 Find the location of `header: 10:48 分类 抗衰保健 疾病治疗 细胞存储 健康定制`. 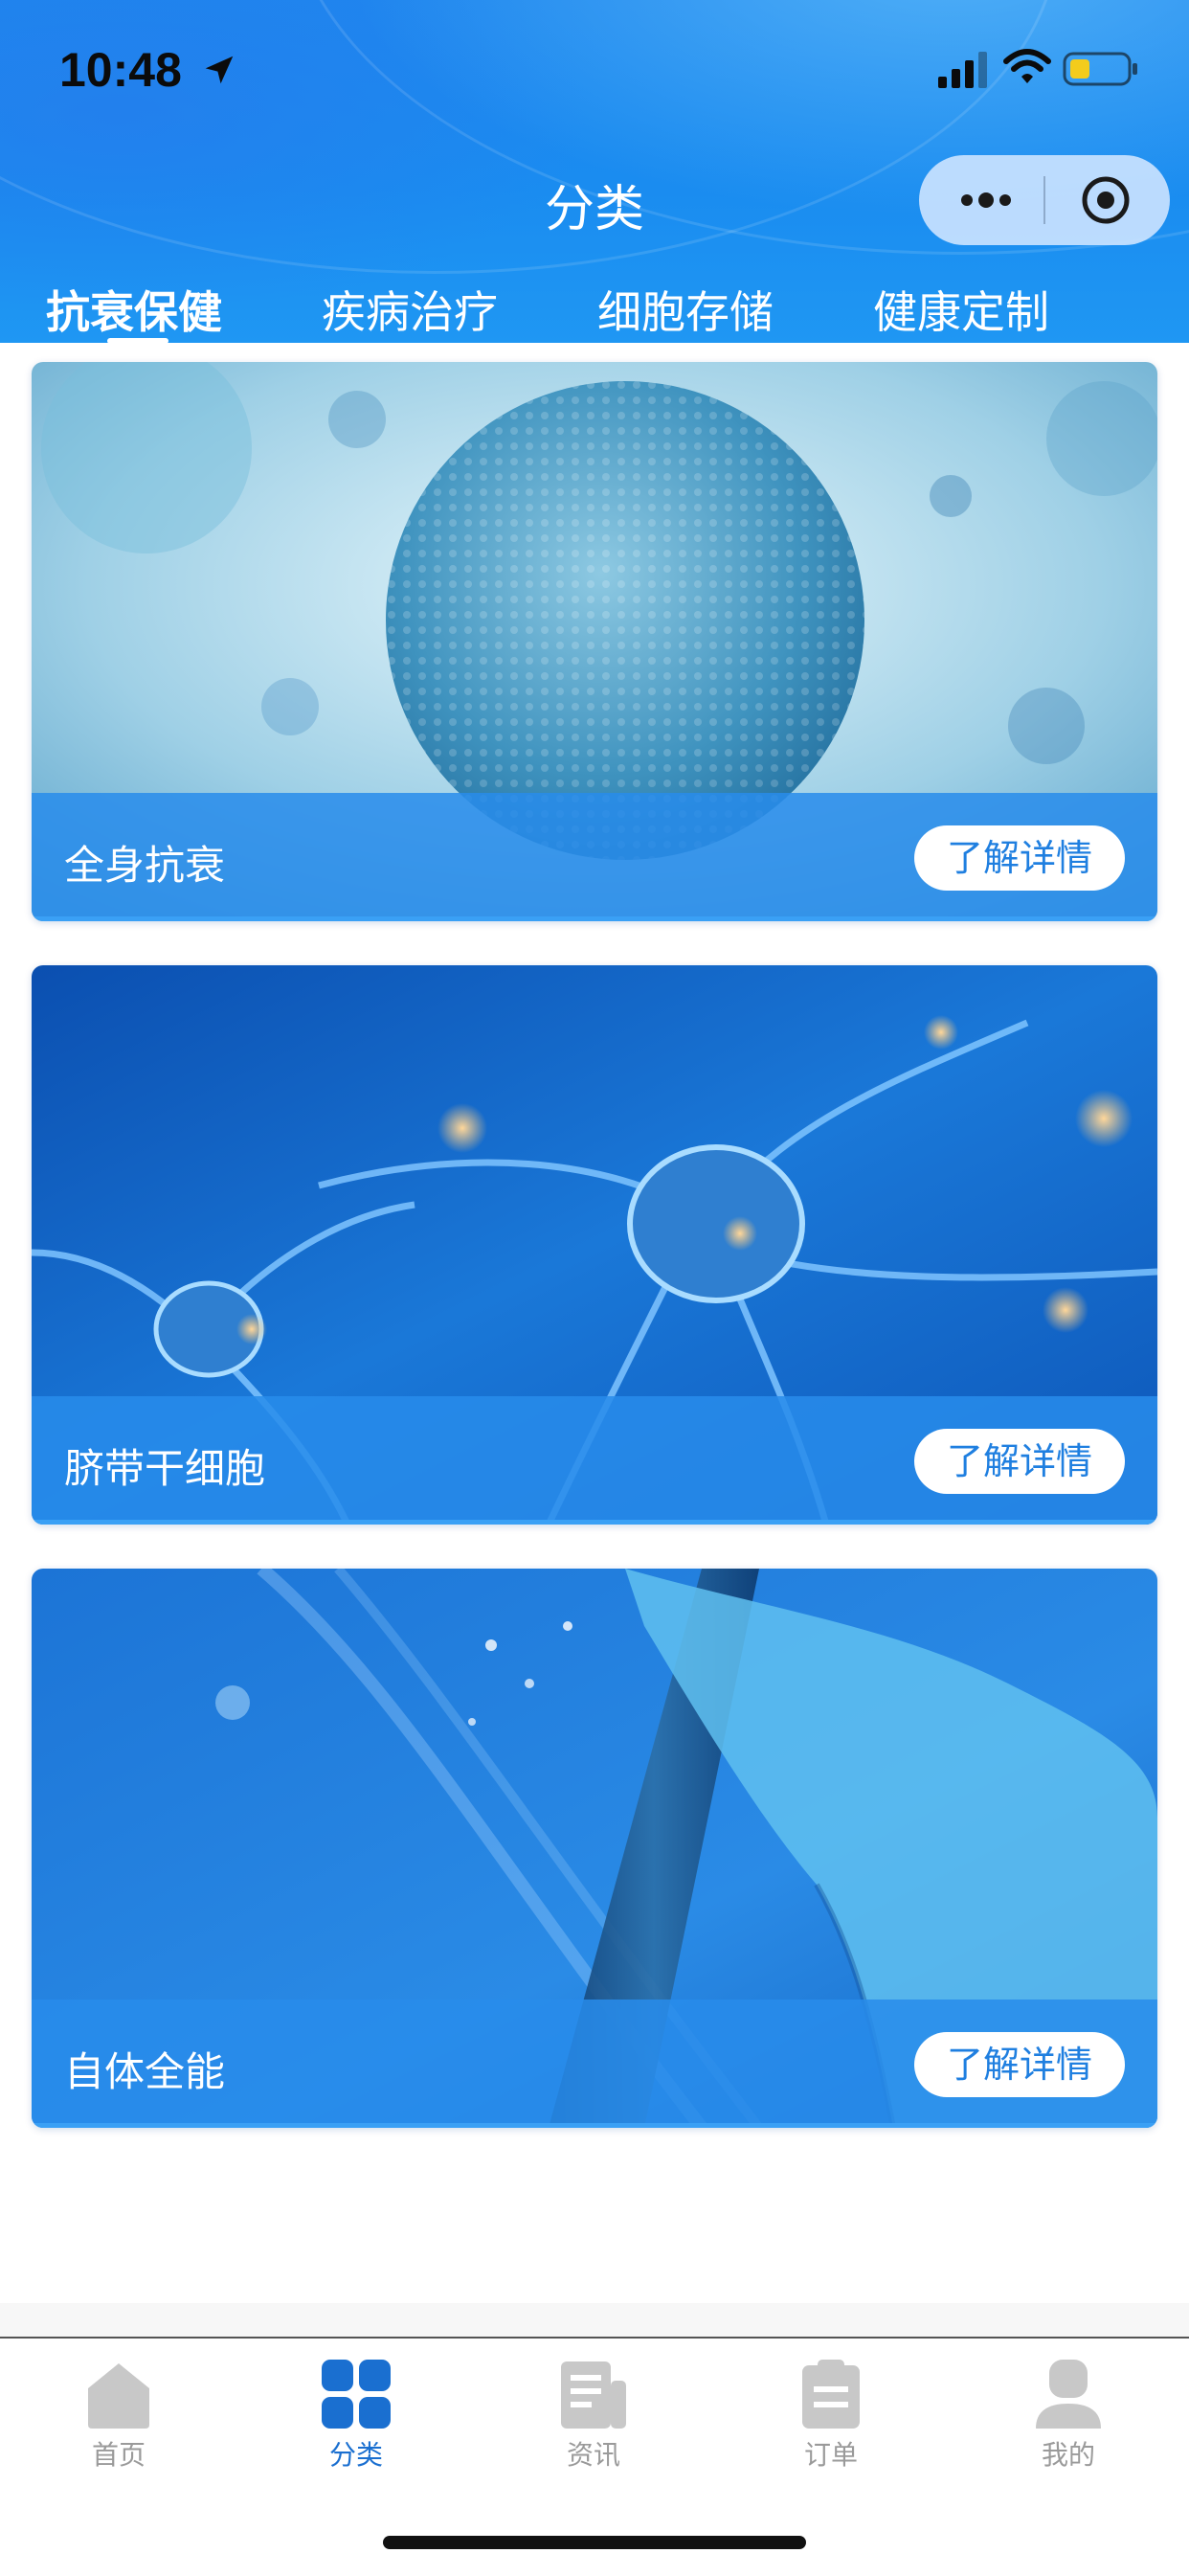

header: 10:48 分类 抗衰保健 疾病治疗 细胞存储 健康定制 is located at coordinates (594, 171).